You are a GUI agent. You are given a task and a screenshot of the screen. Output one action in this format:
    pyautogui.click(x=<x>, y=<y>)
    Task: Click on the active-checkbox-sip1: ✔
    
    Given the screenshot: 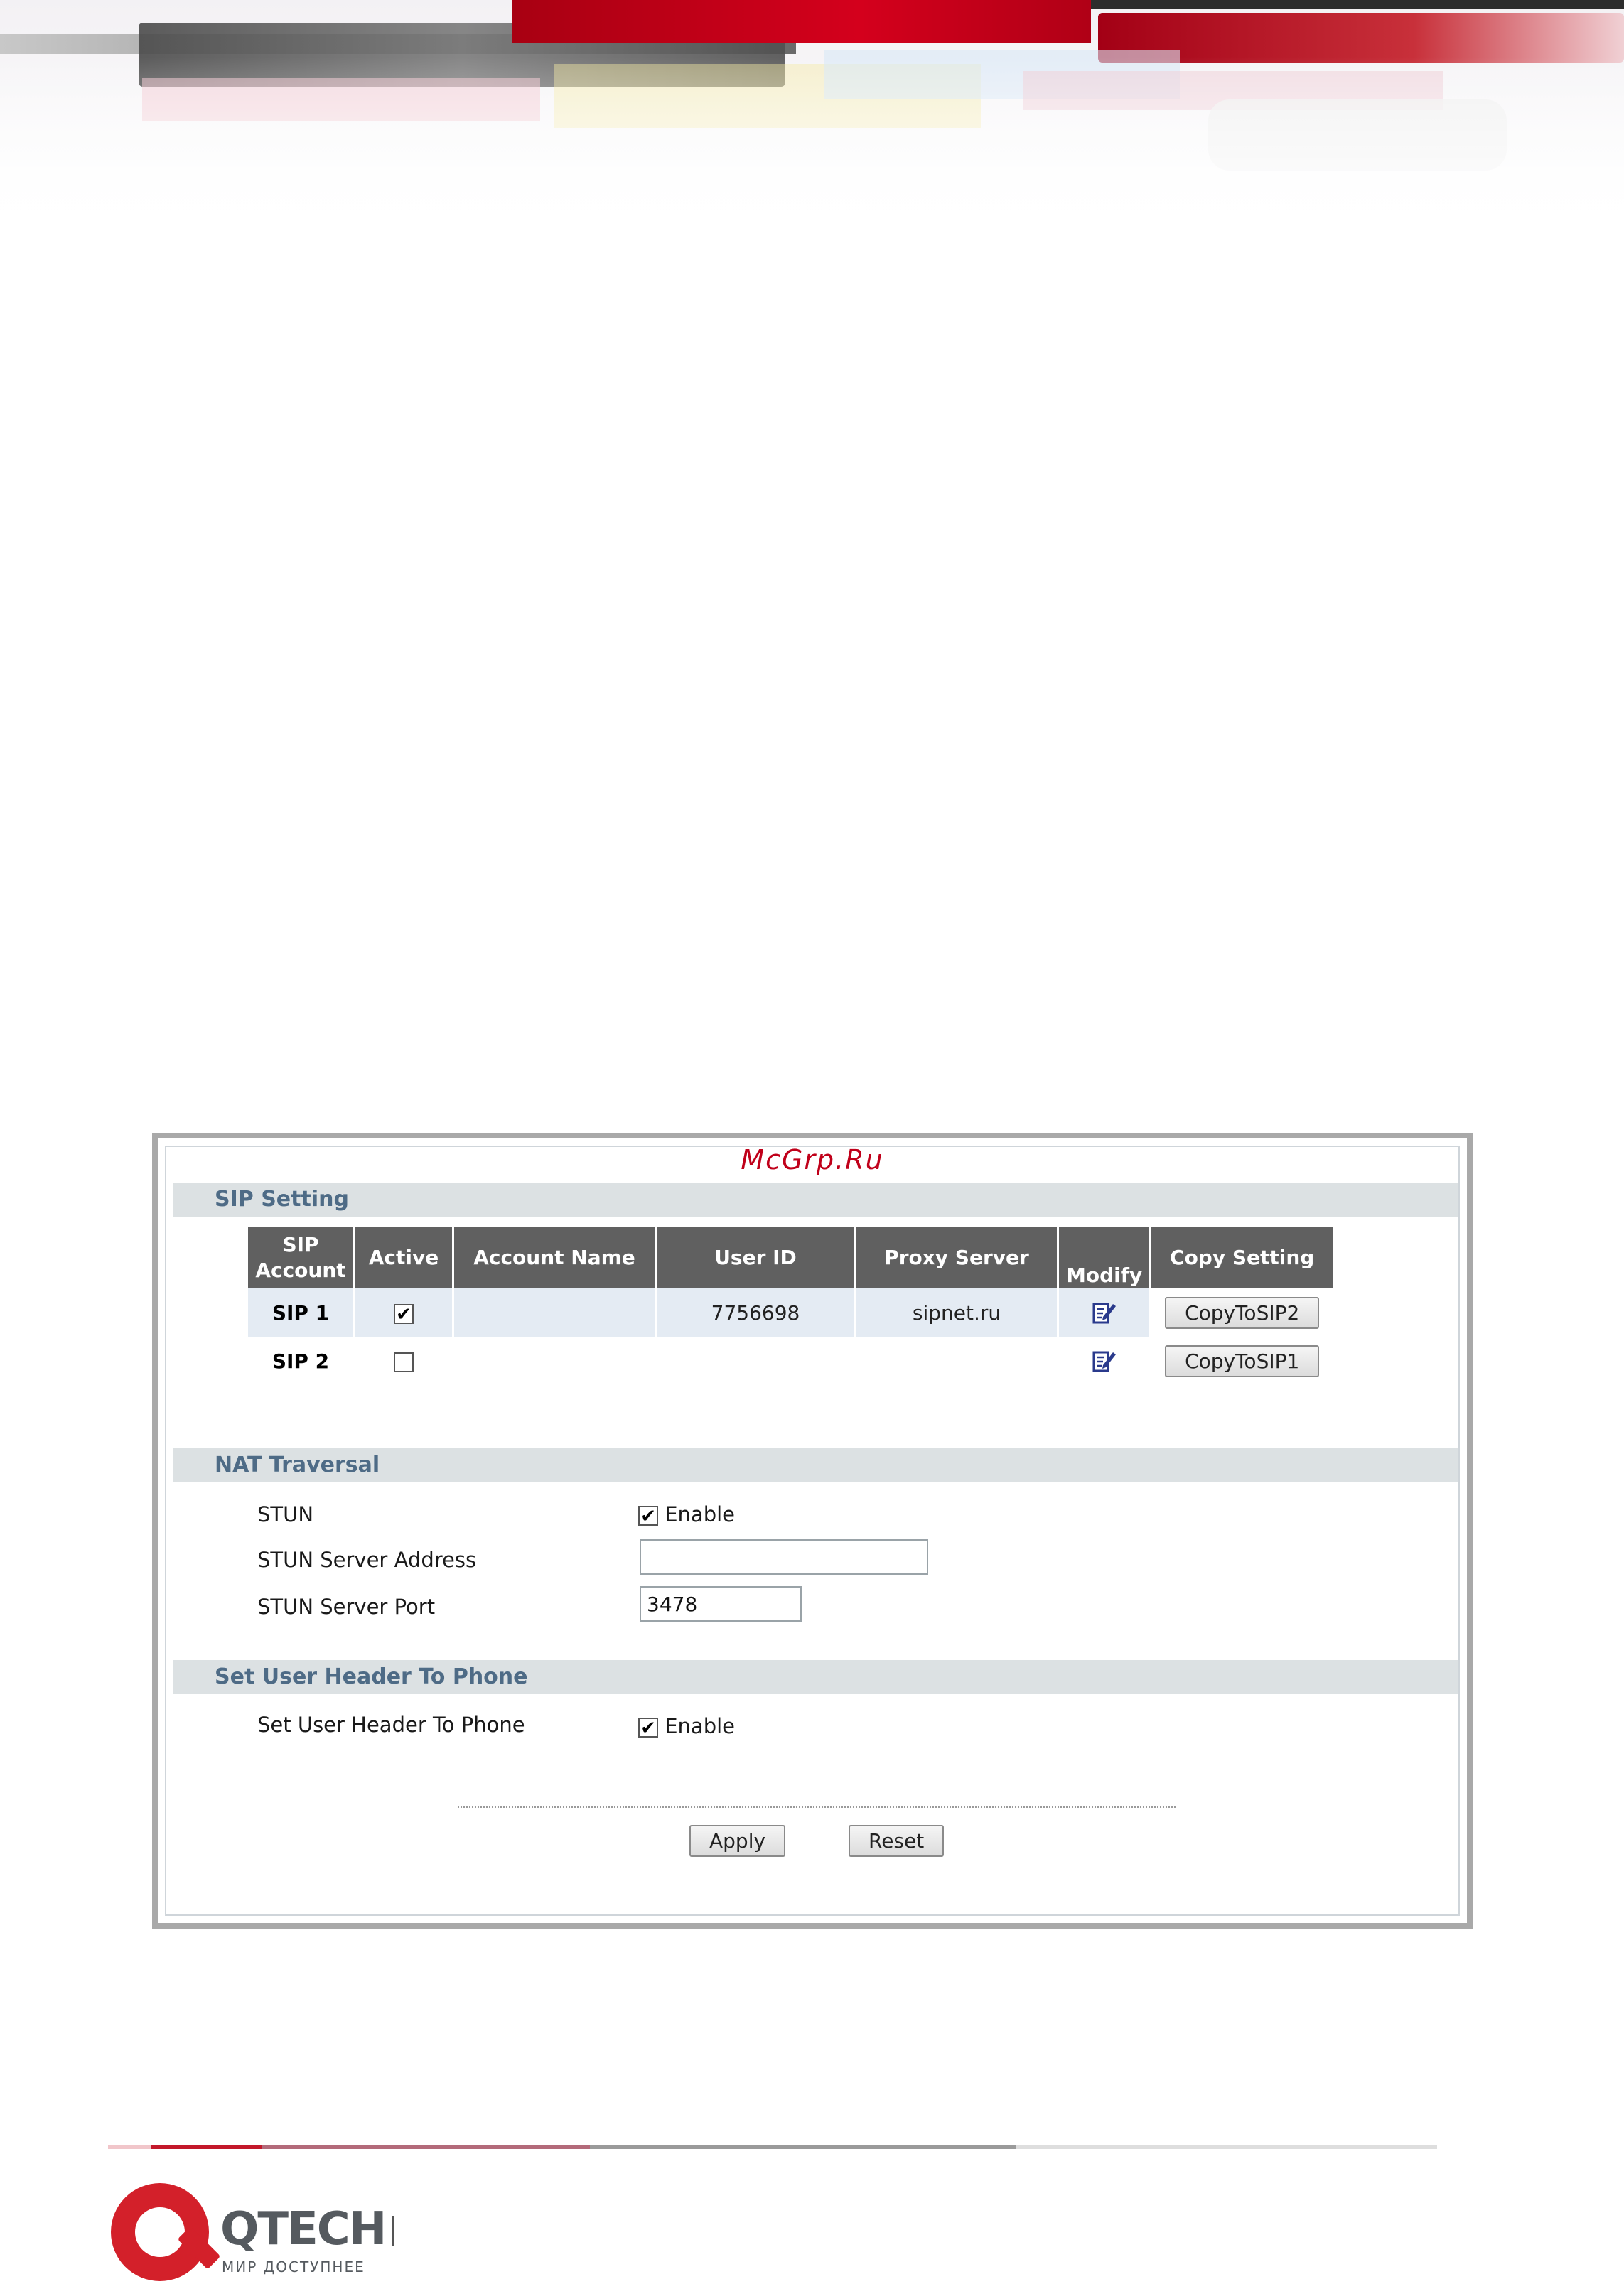 What is the action you would take?
    pyautogui.click(x=404, y=1313)
    